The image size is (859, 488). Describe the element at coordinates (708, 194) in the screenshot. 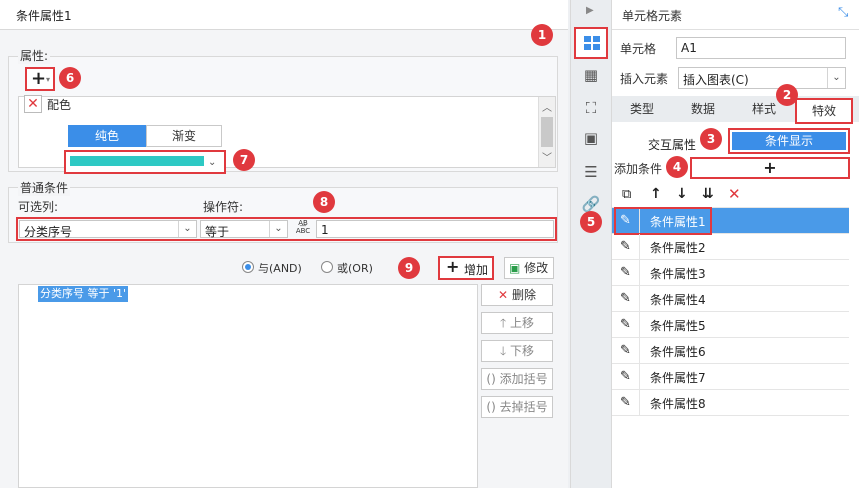

I see `move-bottom-icon: ⇊` at that location.